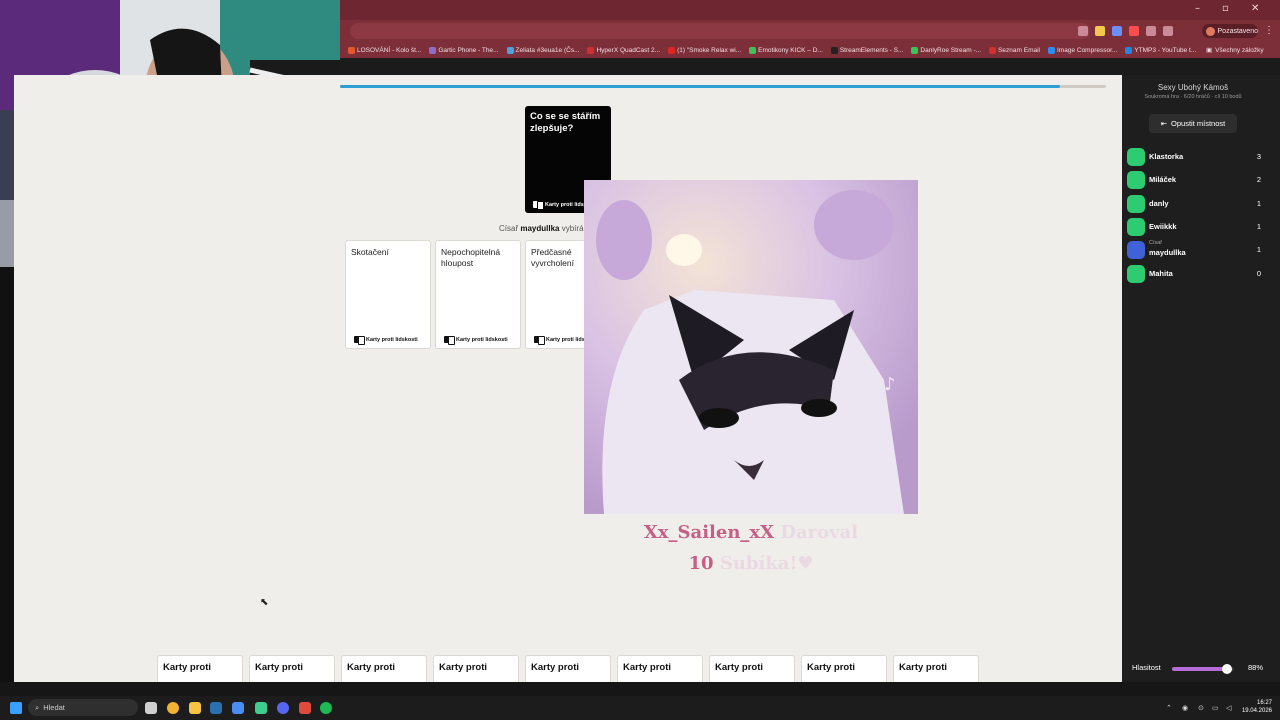 The image size is (1280, 720). Describe the element at coordinates (326, 708) in the screenshot. I see `spotify-icon` at that location.